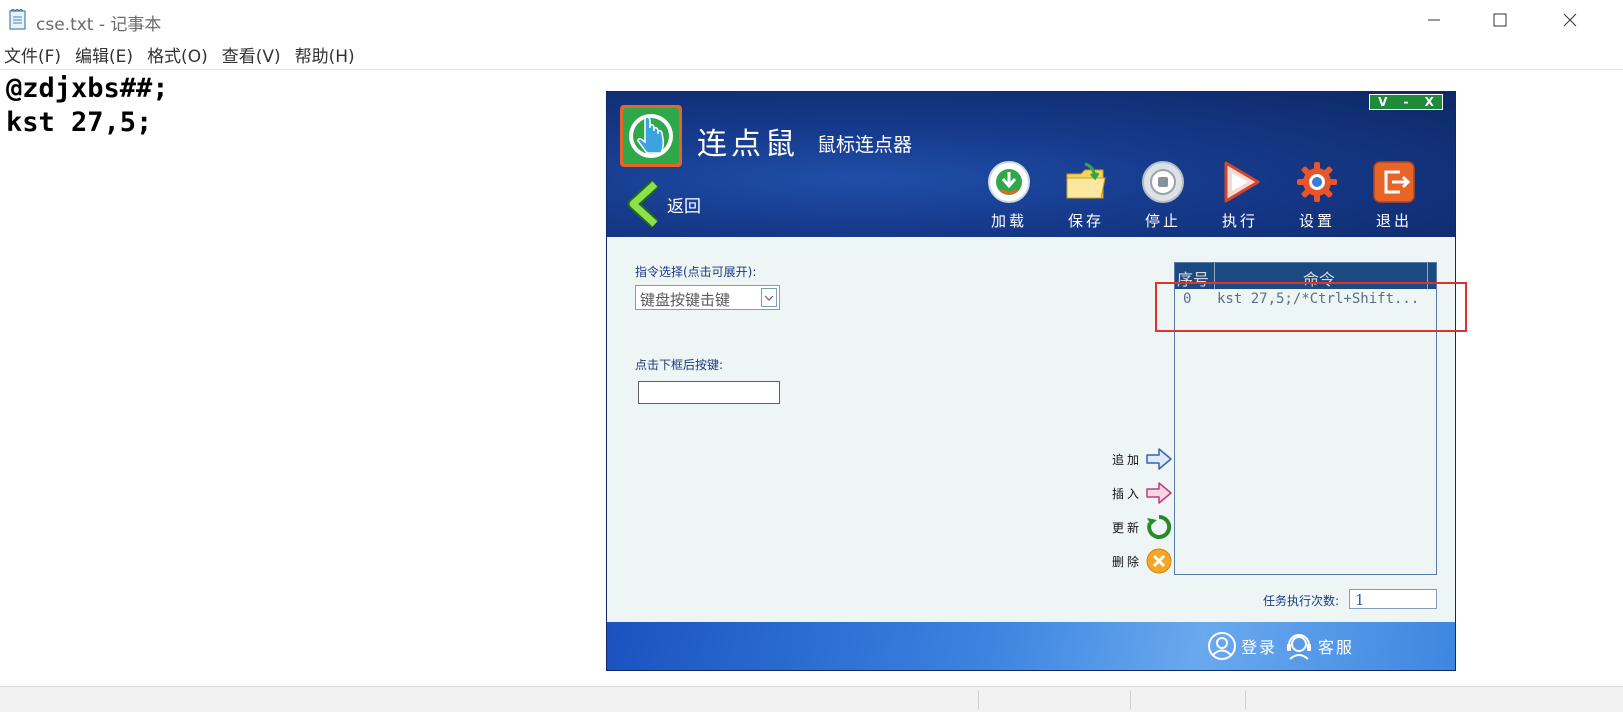 The image size is (1623, 712). I want to click on back-arrow-icon, so click(643, 204).